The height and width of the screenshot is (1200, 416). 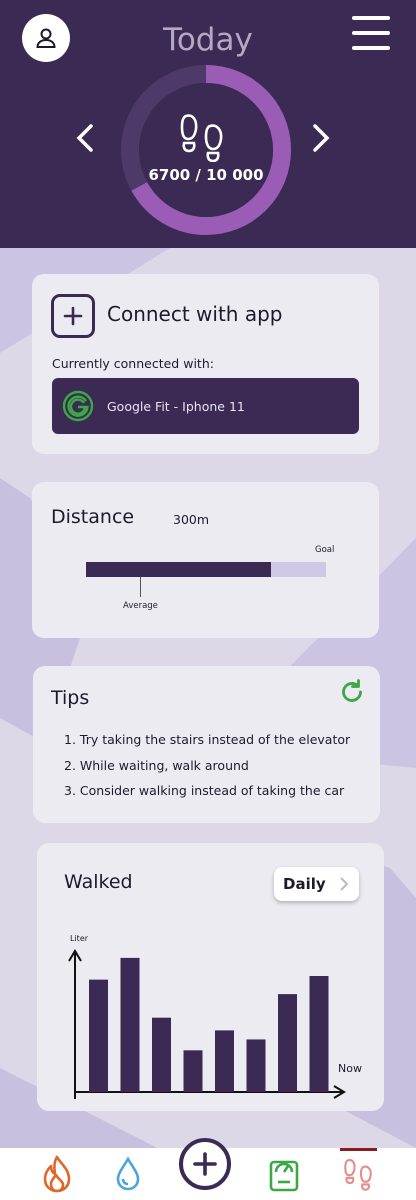 What do you see at coordinates (352, 692) in the screenshot?
I see `refresh-icon` at bounding box center [352, 692].